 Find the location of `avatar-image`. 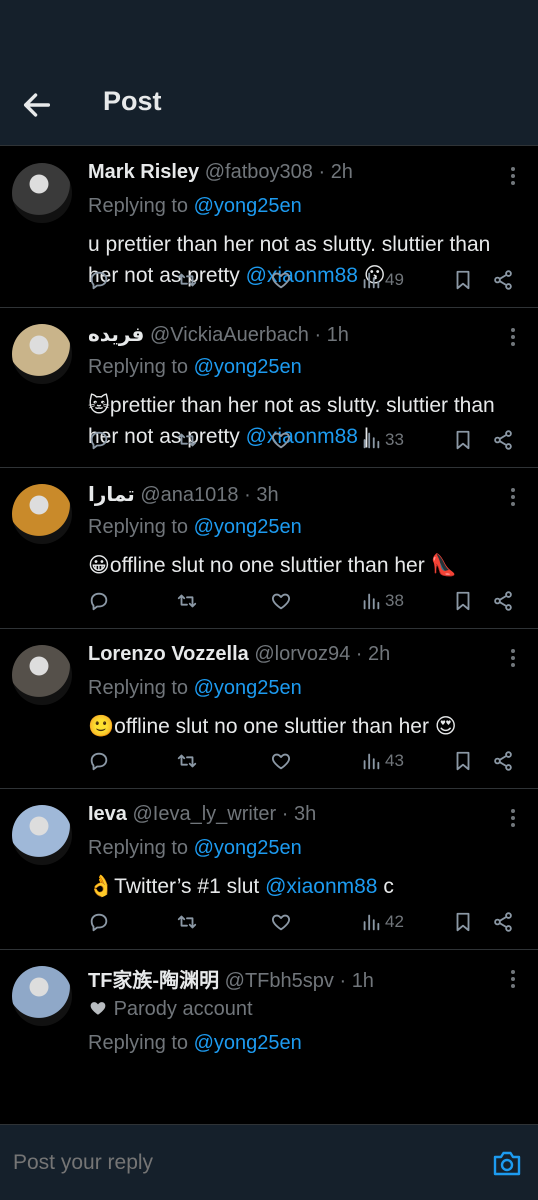

avatar-image is located at coordinates (42, 835).